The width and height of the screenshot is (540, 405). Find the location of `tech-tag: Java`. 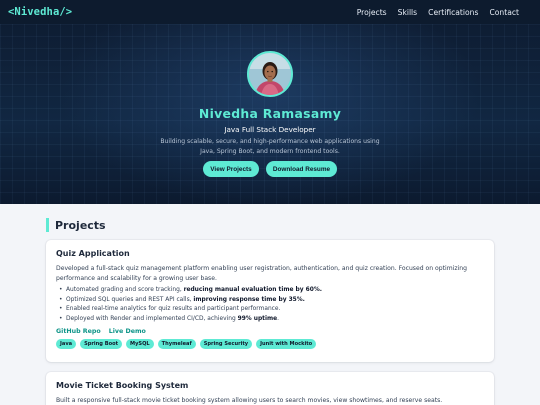

tech-tag: Java is located at coordinates (66, 344).